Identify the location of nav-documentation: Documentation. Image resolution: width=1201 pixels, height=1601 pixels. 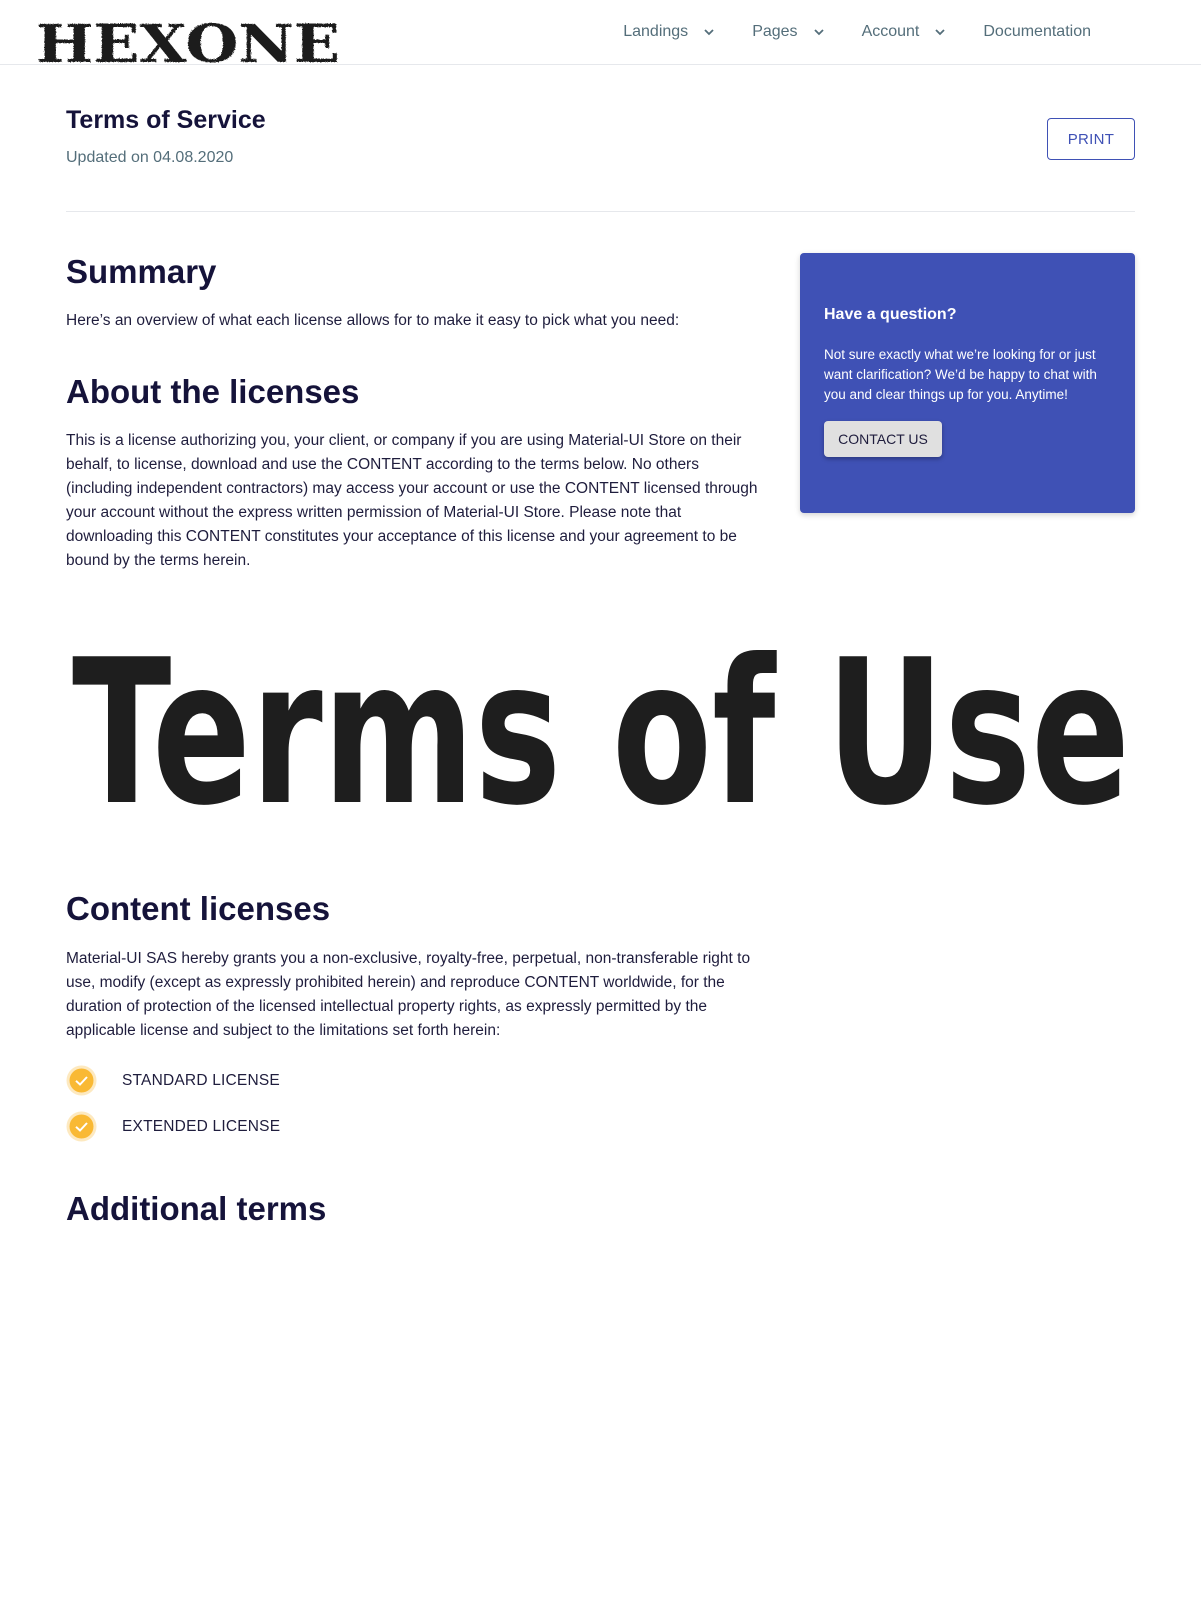
(1037, 32).